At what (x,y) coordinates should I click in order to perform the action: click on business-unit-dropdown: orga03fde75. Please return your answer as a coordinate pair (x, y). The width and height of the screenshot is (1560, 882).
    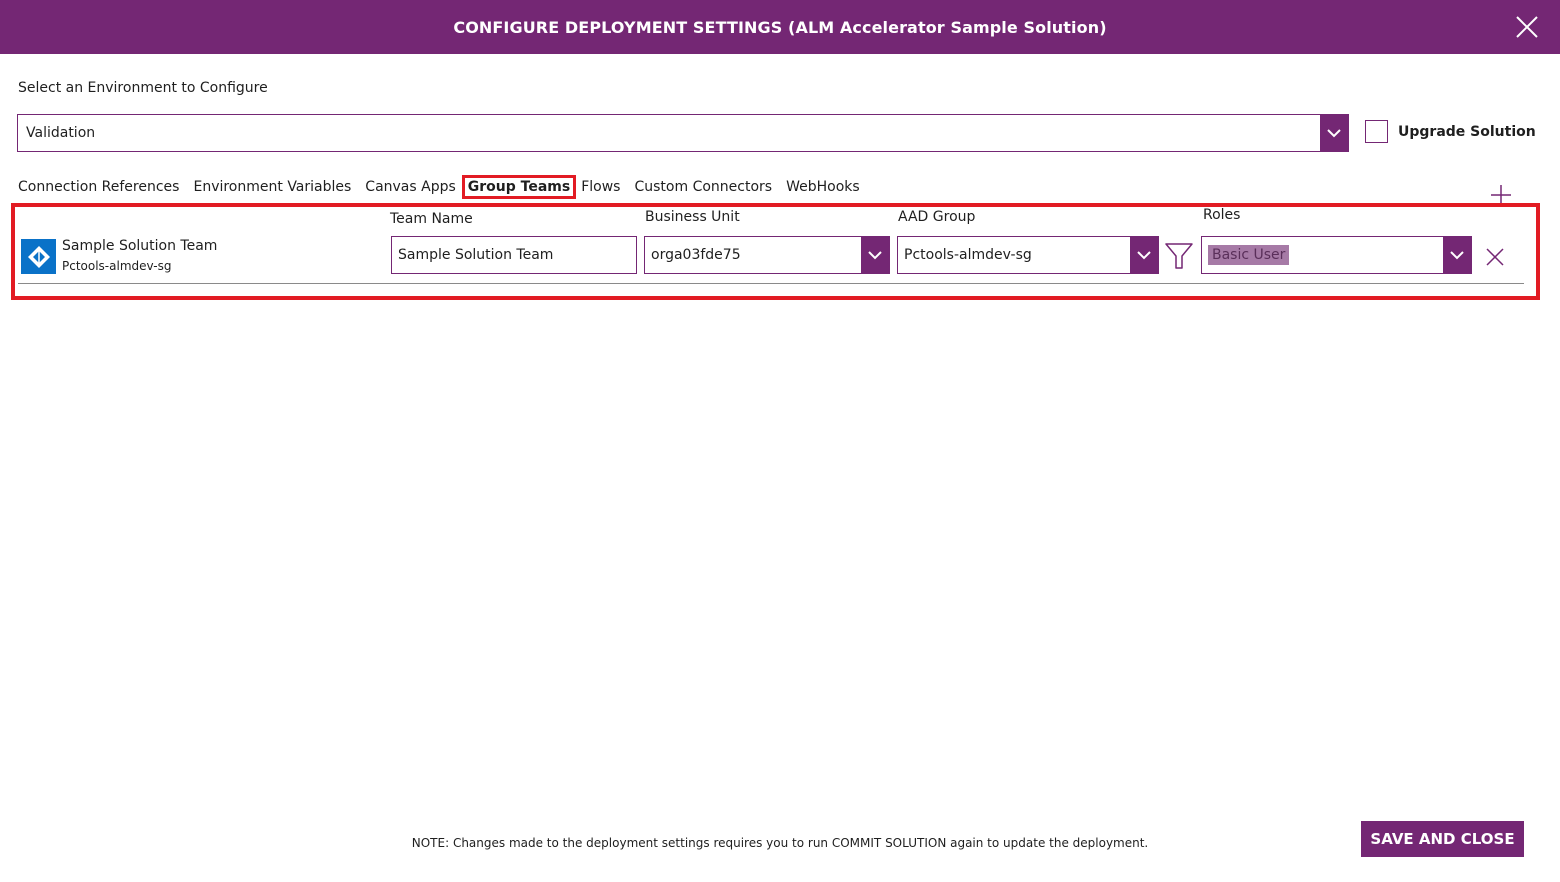
    Looking at the image, I should click on (767, 255).